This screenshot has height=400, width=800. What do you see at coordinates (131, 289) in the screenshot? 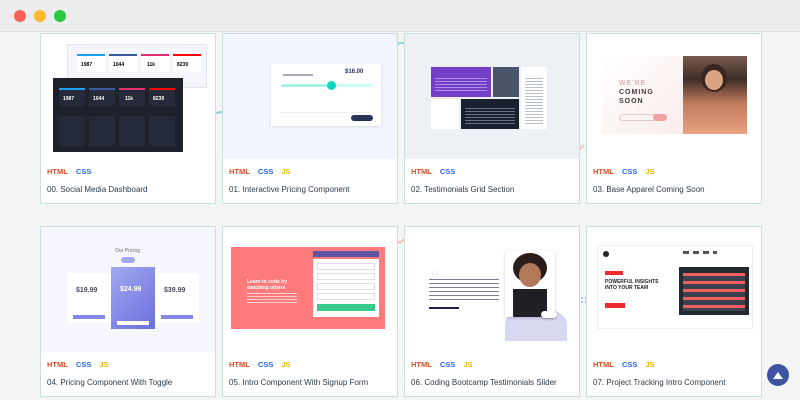
I see `price-text: $24.99` at bounding box center [131, 289].